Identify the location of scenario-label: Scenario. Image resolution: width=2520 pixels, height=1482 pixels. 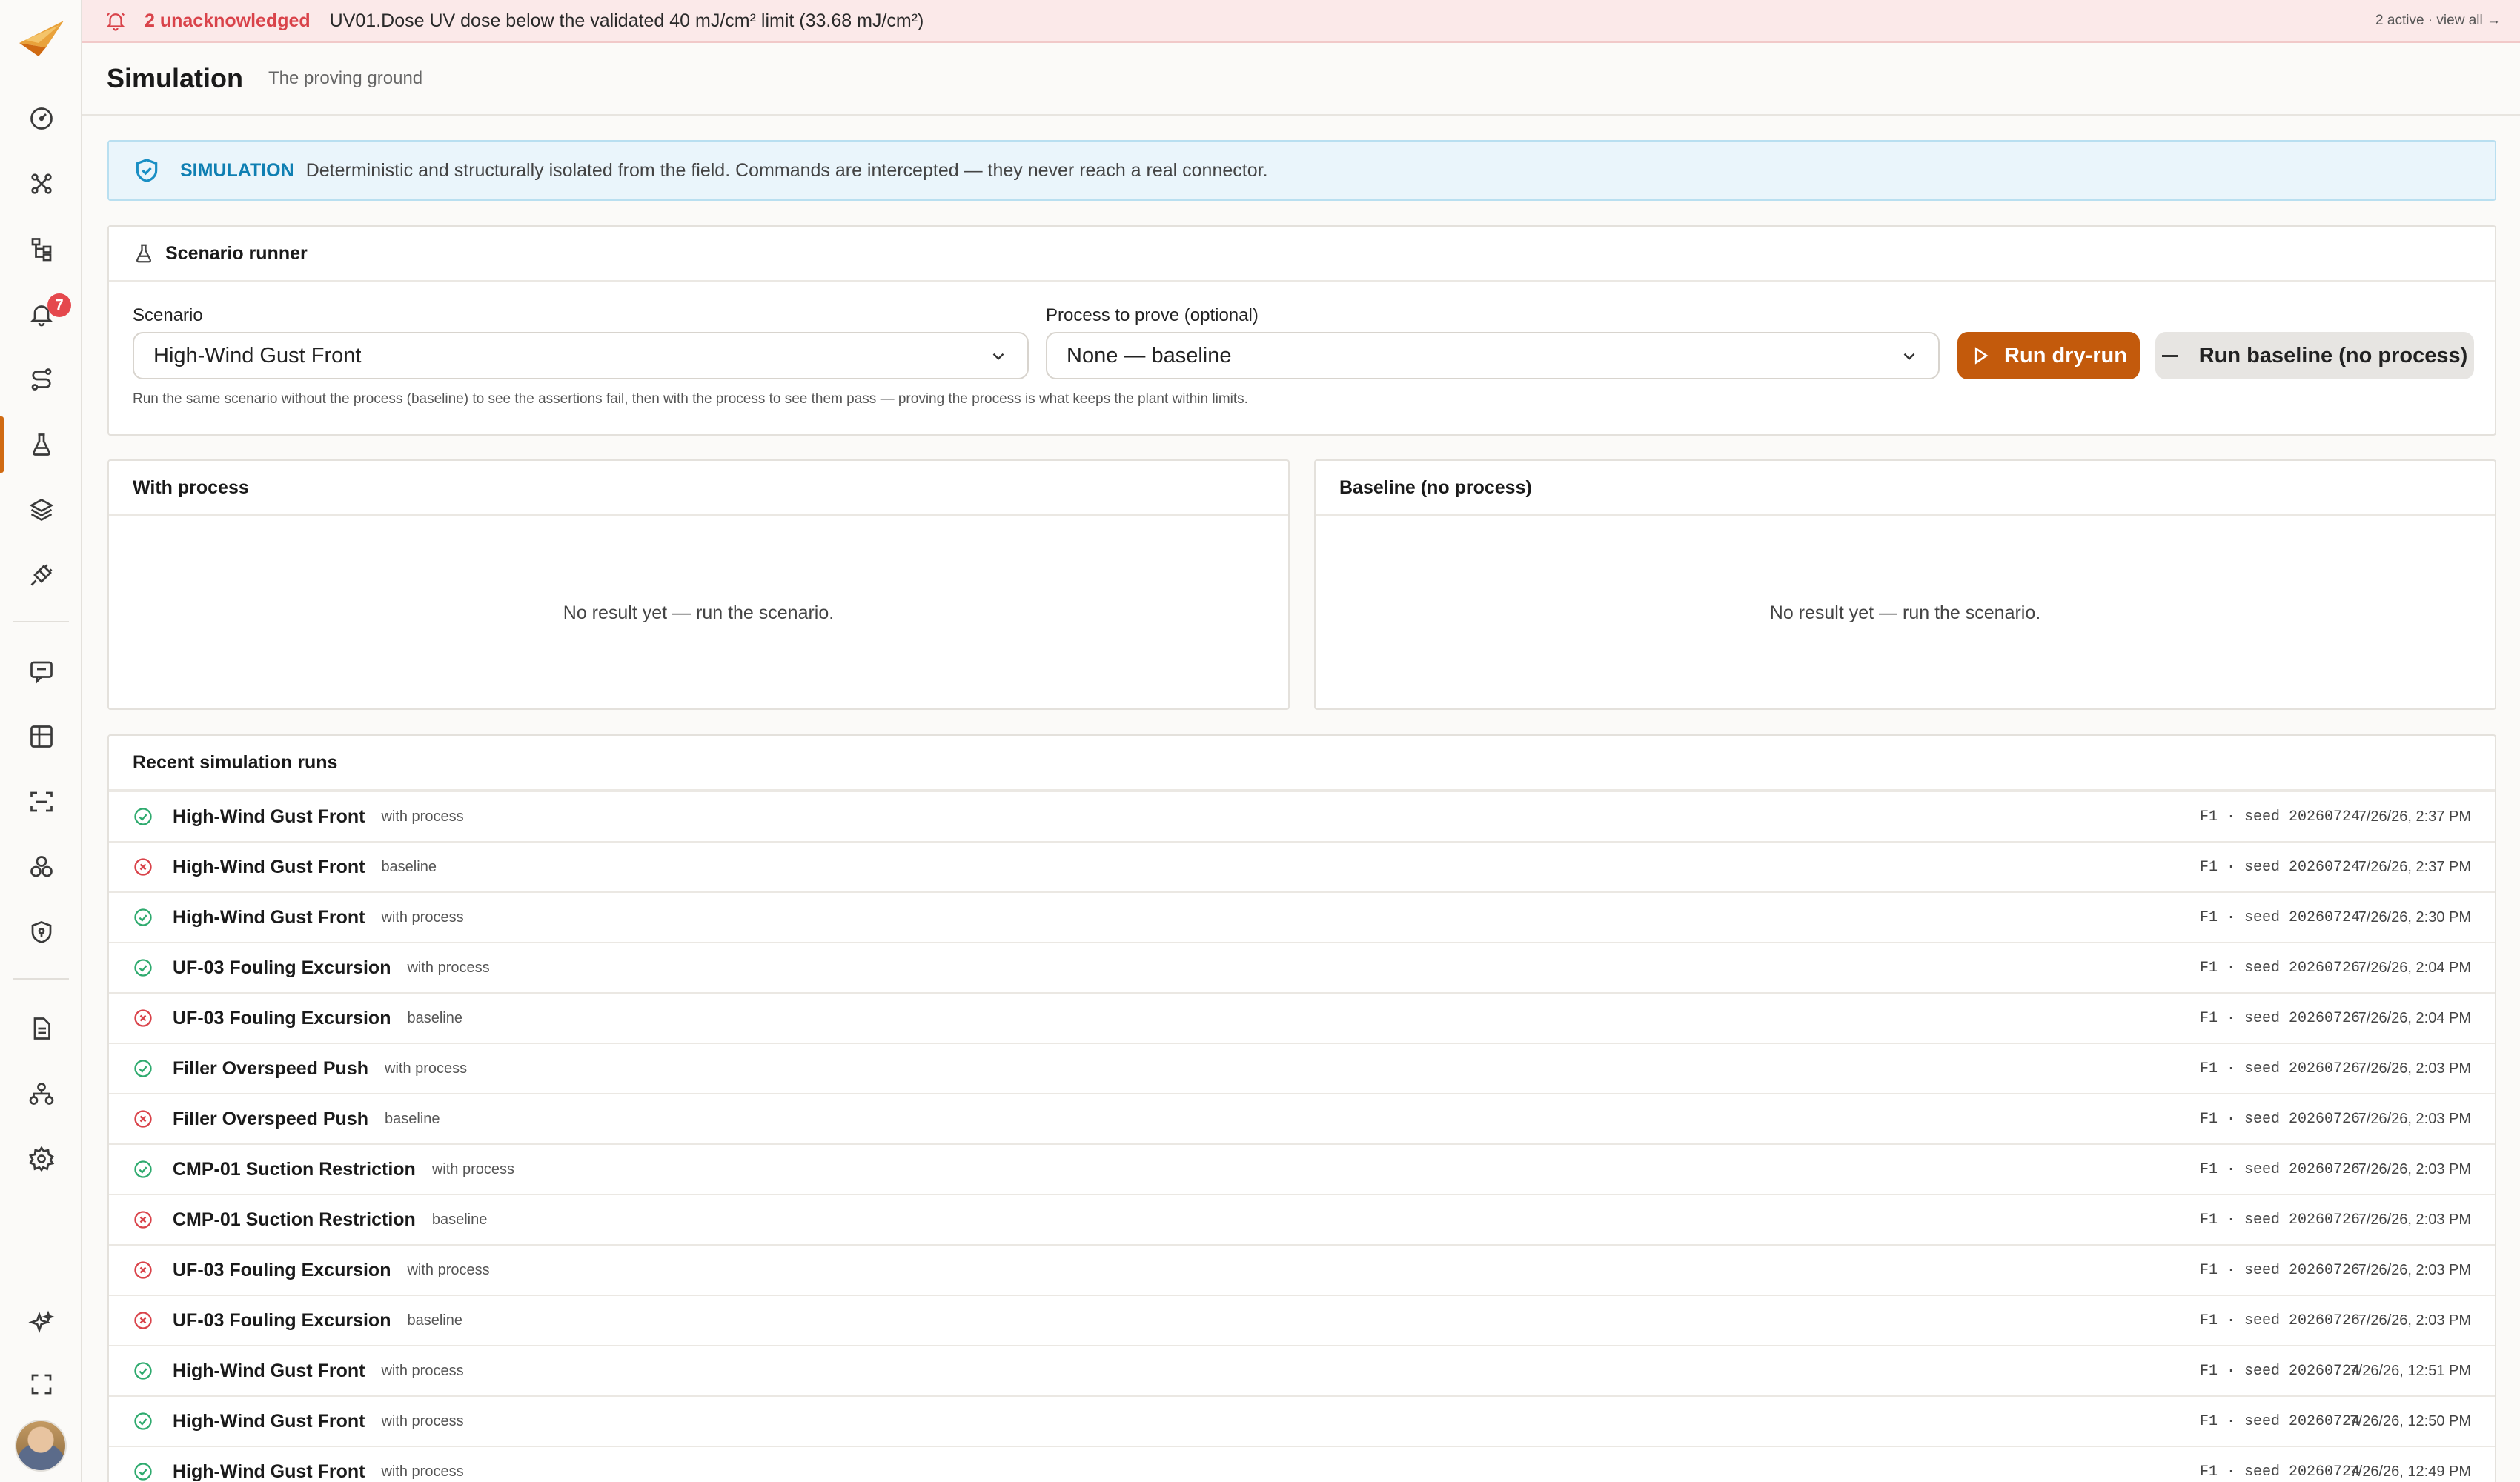
(168, 315).